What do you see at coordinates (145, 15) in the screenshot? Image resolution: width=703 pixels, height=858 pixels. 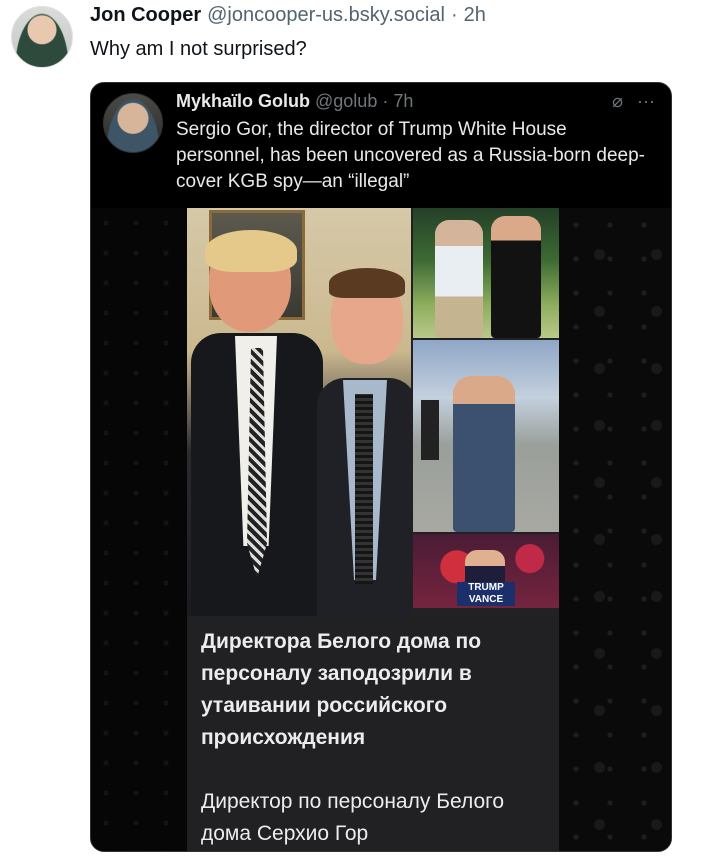 I see `author-name: Jon Cooper` at bounding box center [145, 15].